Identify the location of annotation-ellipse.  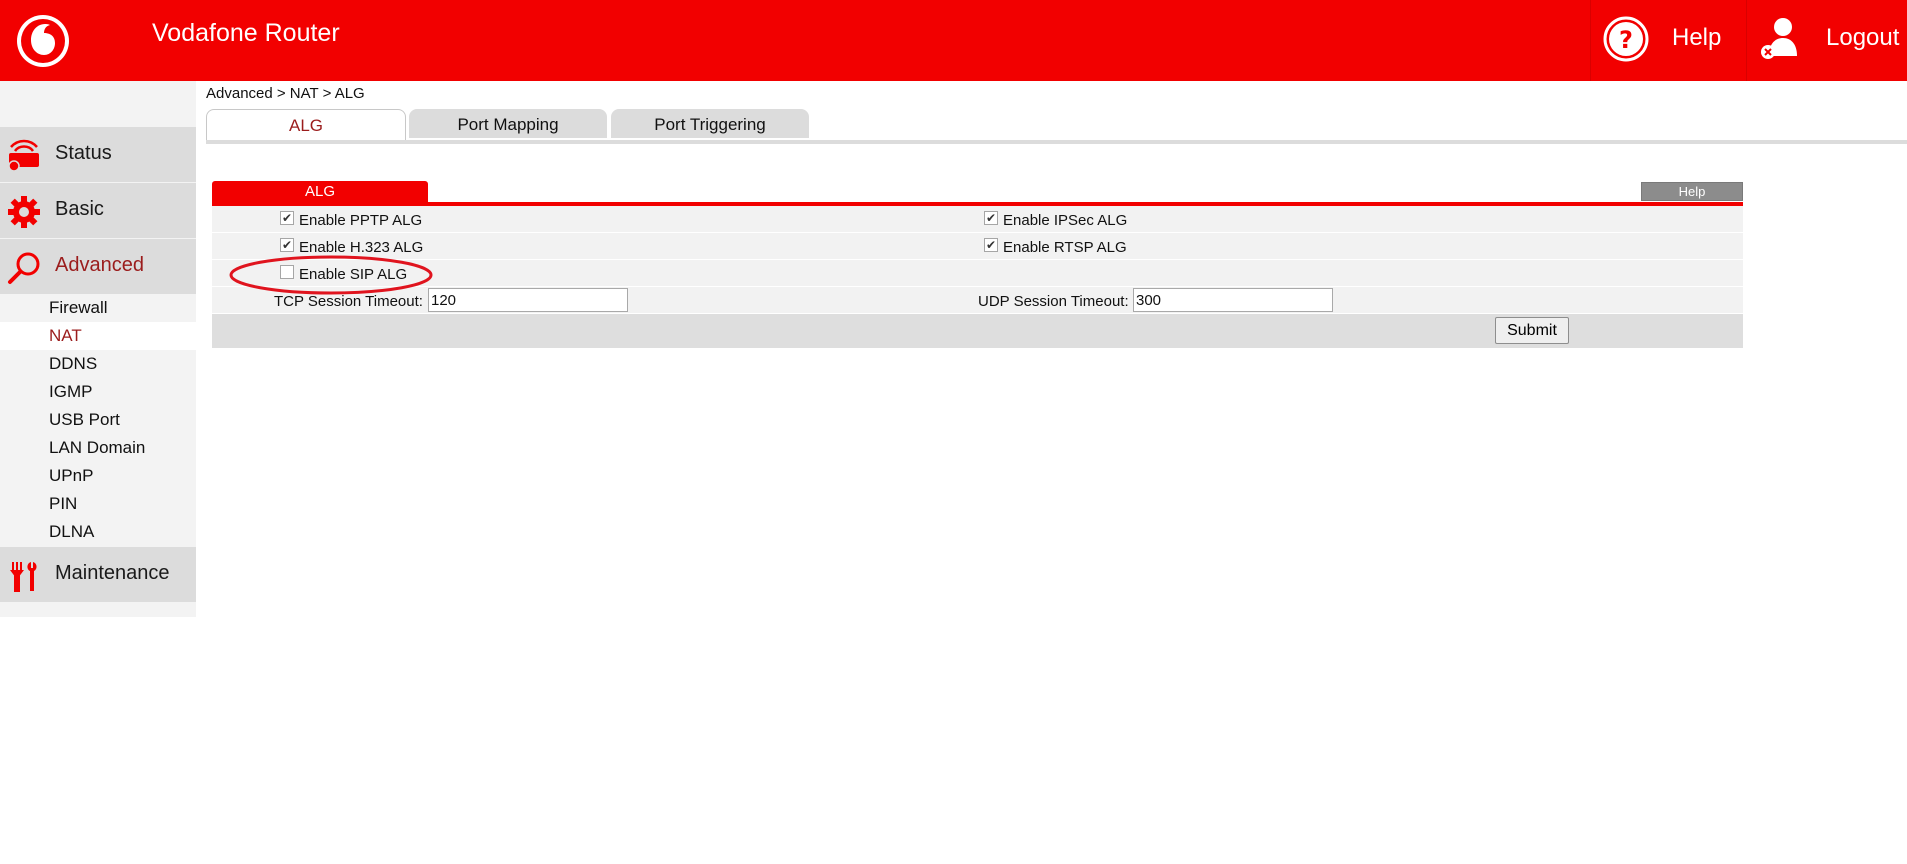
(331, 275).